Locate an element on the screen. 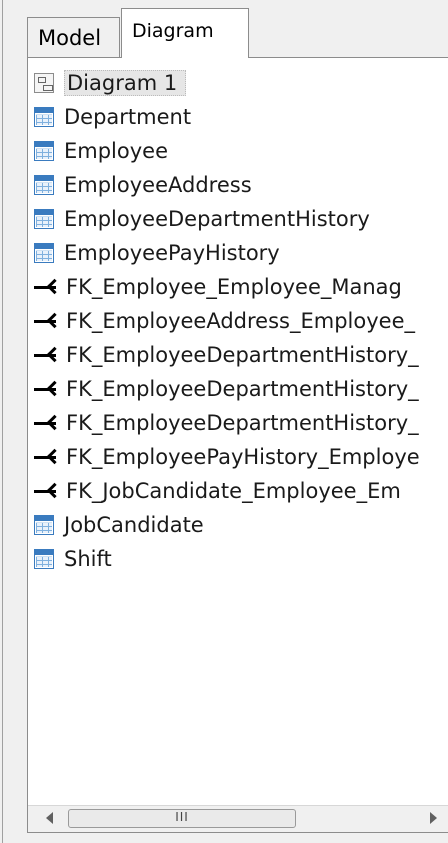  scroll-right-arrow-icon is located at coordinates (433, 818).